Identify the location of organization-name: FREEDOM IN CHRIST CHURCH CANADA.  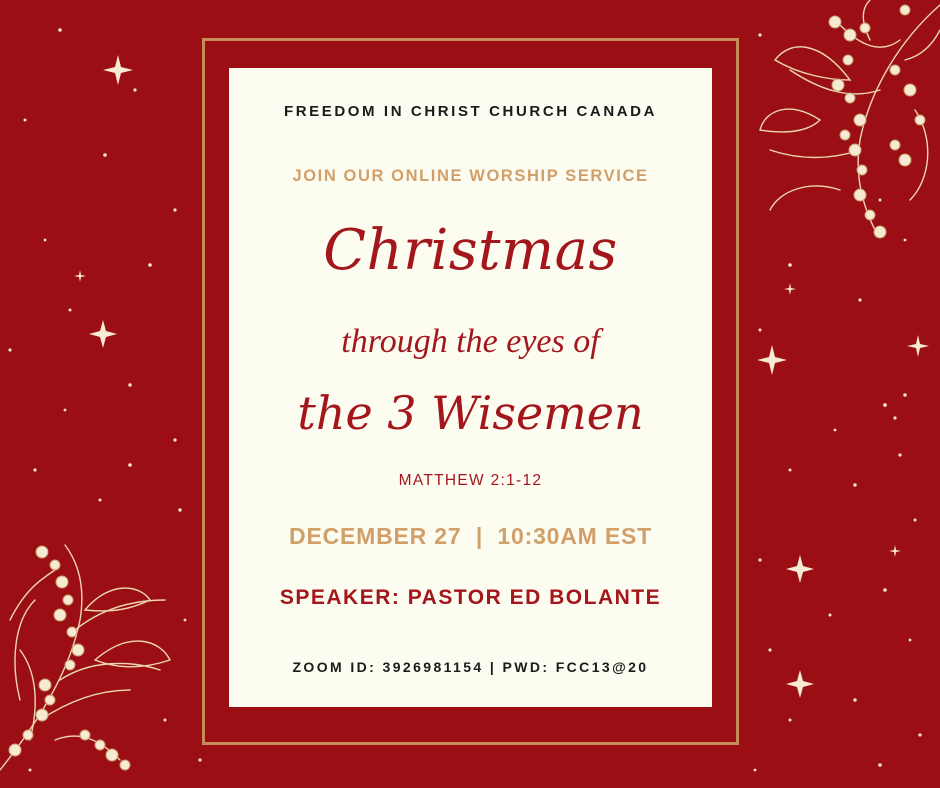
(470, 111).